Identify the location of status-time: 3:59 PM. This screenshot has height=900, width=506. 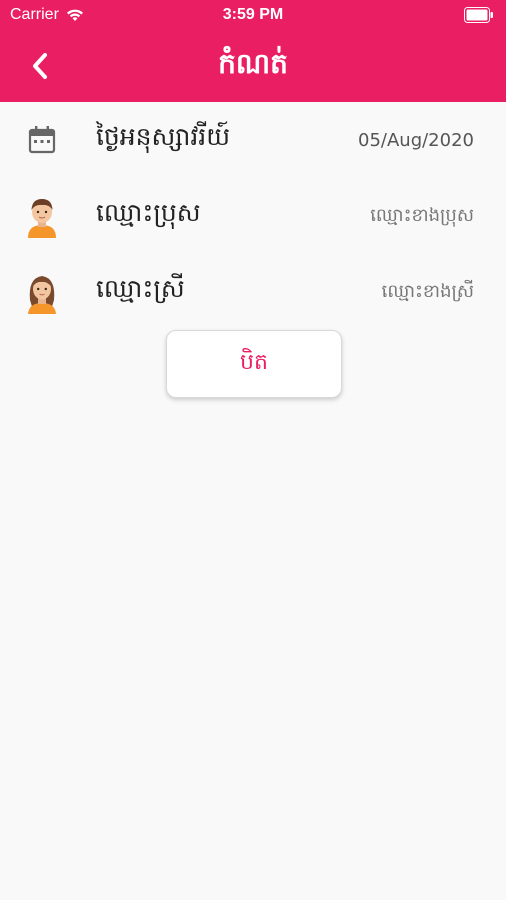
(253, 14).